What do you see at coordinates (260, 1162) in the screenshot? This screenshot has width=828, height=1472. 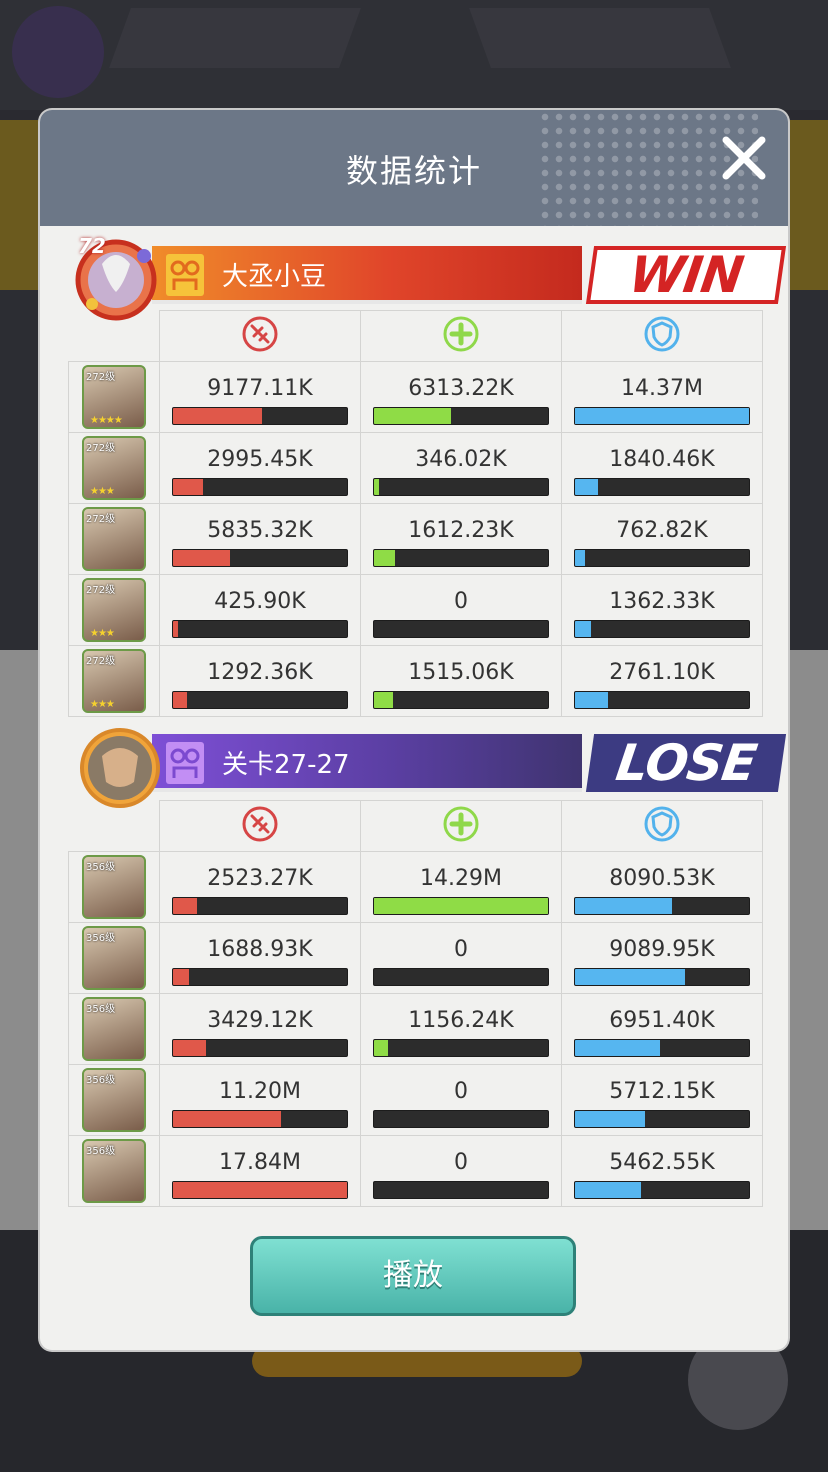 I see `damage-value: 17.84M` at bounding box center [260, 1162].